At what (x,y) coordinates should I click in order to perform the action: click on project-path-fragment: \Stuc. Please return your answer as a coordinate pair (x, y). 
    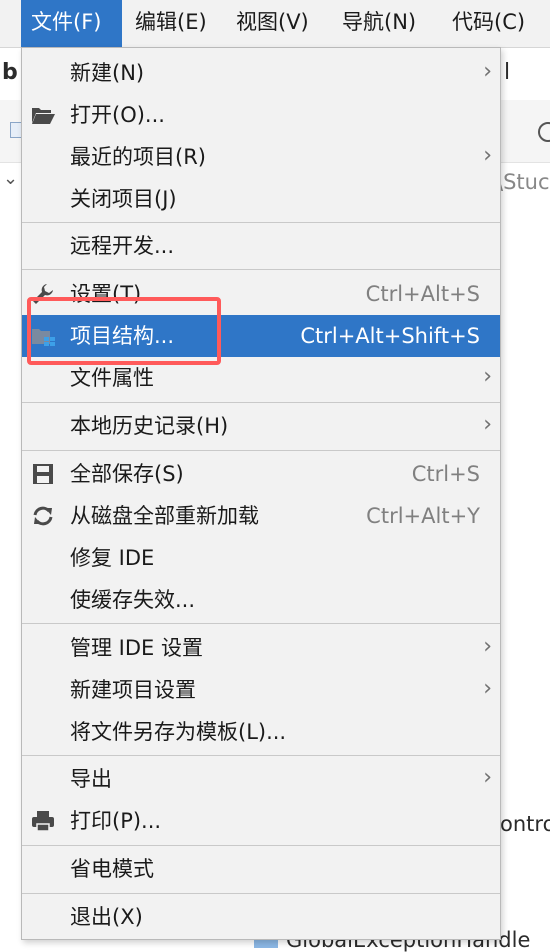
    Looking at the image, I should click on (523, 182).